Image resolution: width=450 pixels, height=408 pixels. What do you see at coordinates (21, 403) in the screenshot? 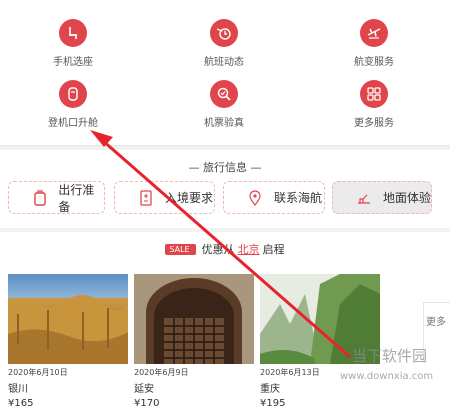
I see `deal-price: ¥165` at bounding box center [21, 403].